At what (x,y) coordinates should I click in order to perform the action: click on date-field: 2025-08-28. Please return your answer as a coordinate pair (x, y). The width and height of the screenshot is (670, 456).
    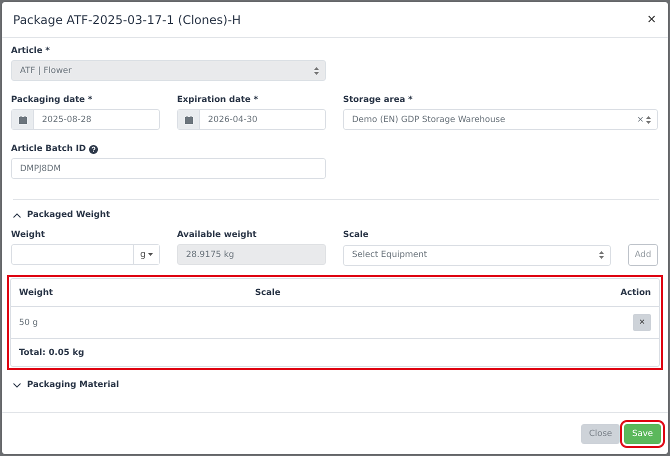
    Looking at the image, I should click on (85, 119).